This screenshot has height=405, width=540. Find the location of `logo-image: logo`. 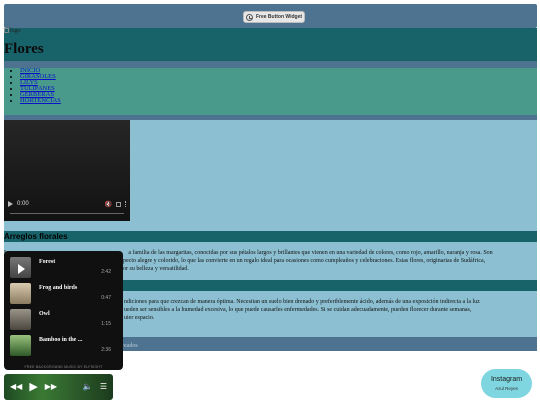

logo-image: logo is located at coordinates (12, 31).